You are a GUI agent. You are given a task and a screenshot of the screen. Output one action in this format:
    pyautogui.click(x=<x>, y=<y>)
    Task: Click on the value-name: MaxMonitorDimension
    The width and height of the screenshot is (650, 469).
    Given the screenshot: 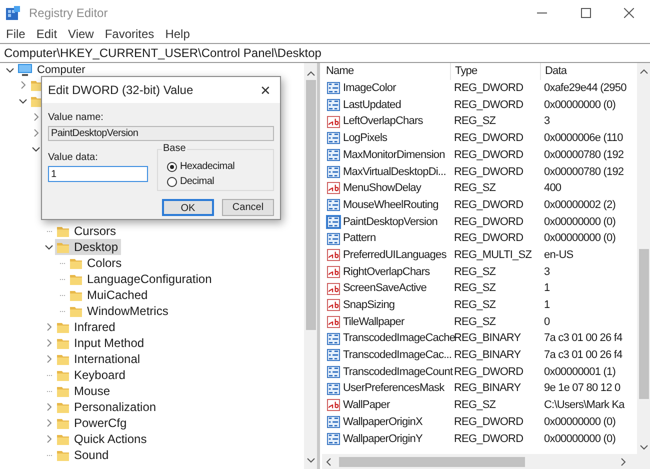 What is the action you would take?
    pyautogui.click(x=394, y=155)
    